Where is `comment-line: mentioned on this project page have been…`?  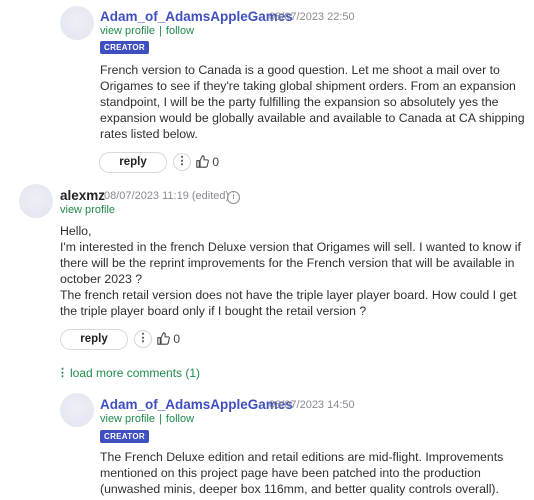
comment-line: mentioned on this project page have been… is located at coordinates (290, 473).